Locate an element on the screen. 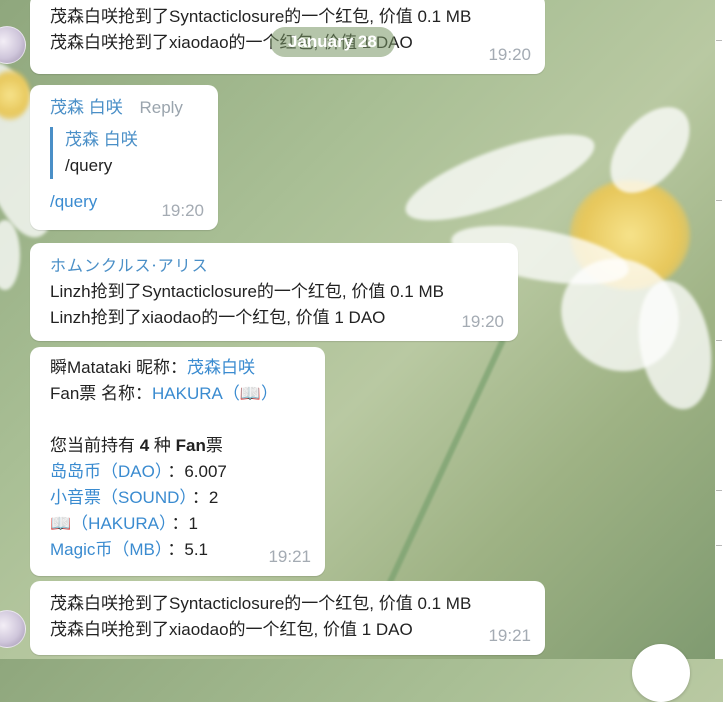  token-row: 岛岛币（DAO） ：6.007 is located at coordinates (138, 471).